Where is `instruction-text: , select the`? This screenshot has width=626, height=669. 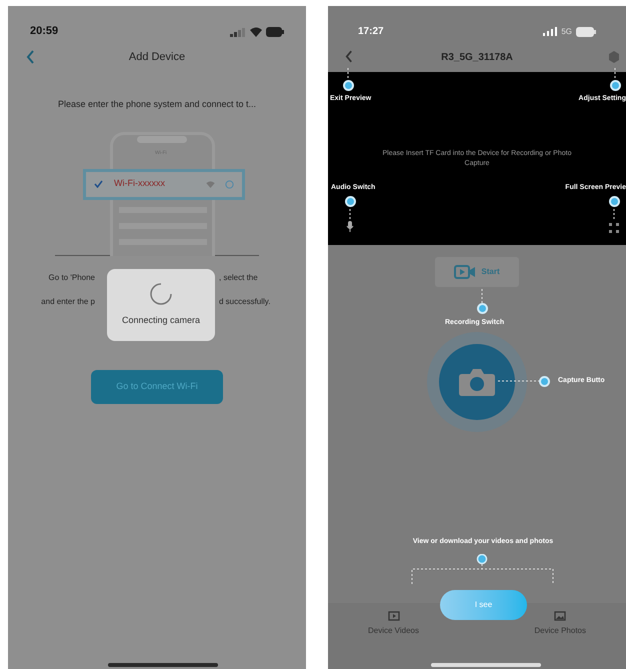
instruction-text: , select the is located at coordinates (239, 278).